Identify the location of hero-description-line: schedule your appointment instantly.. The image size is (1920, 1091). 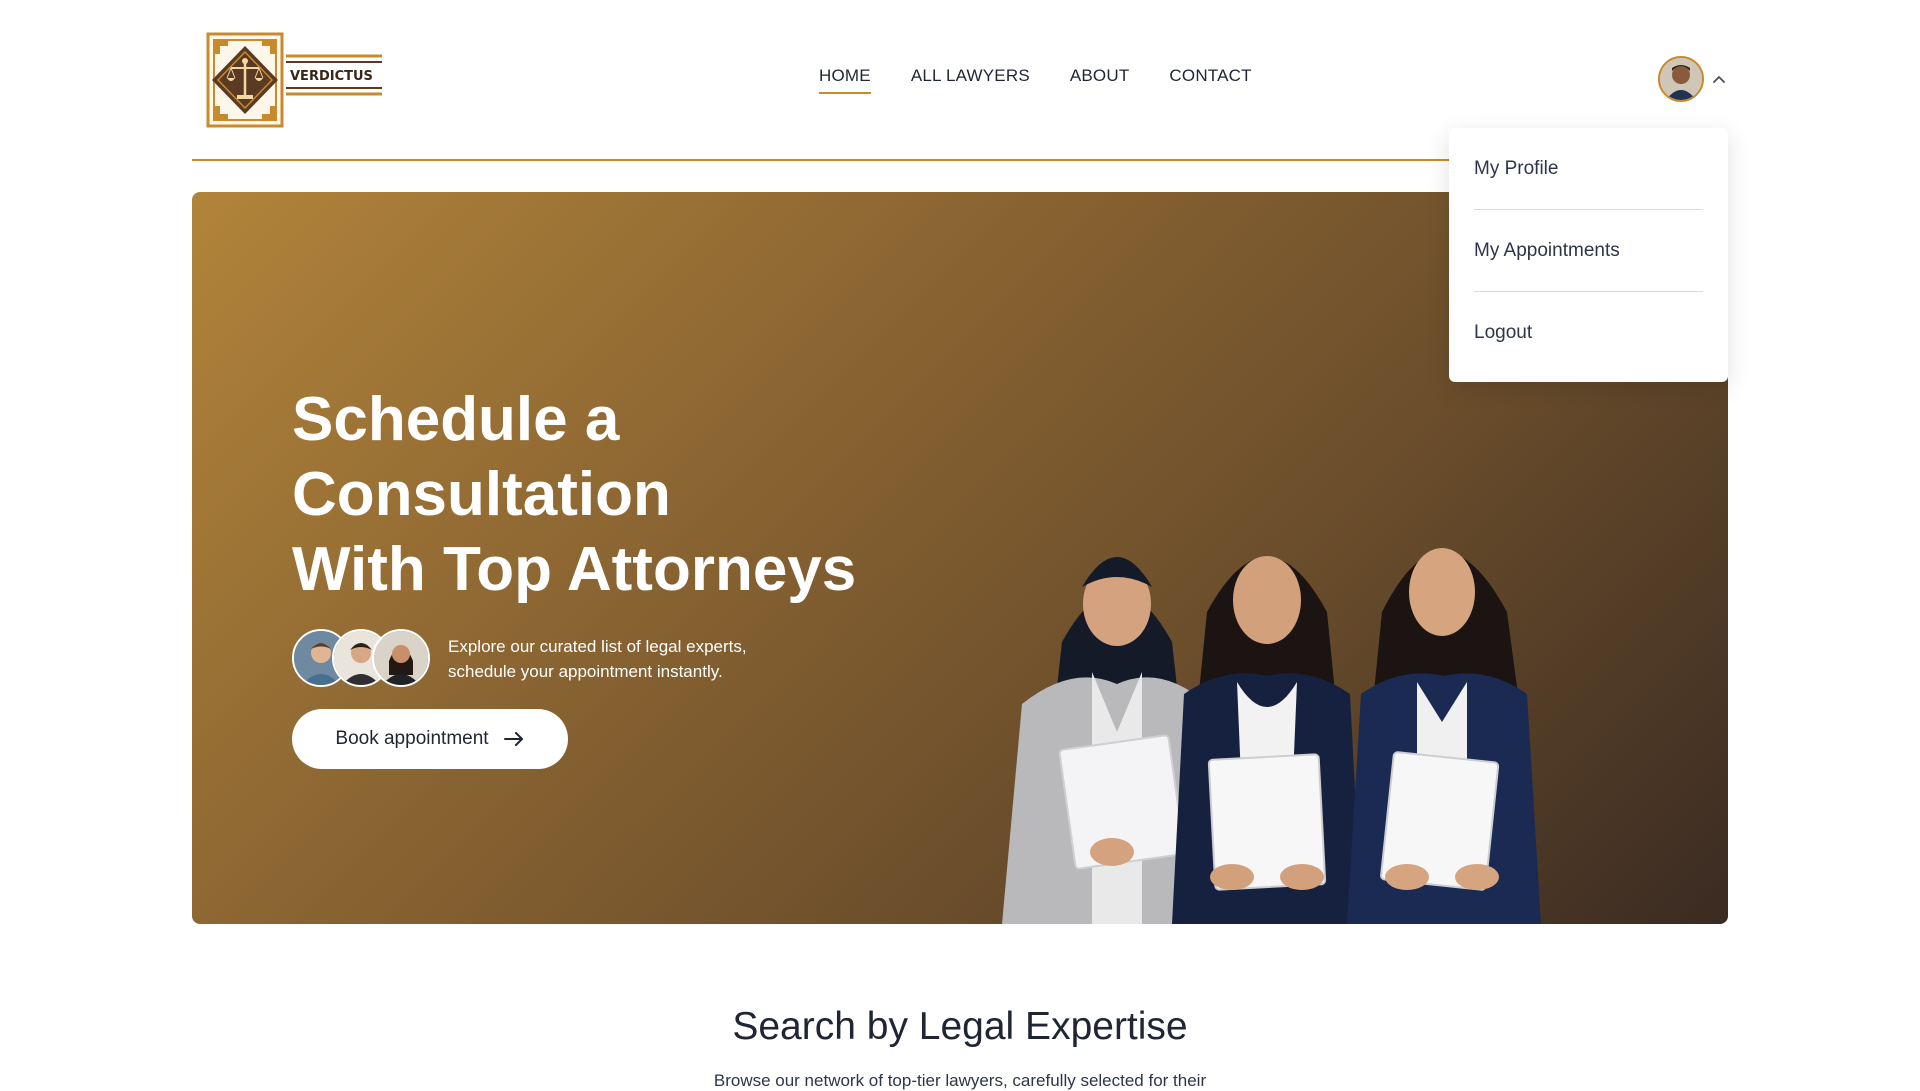
(585, 671).